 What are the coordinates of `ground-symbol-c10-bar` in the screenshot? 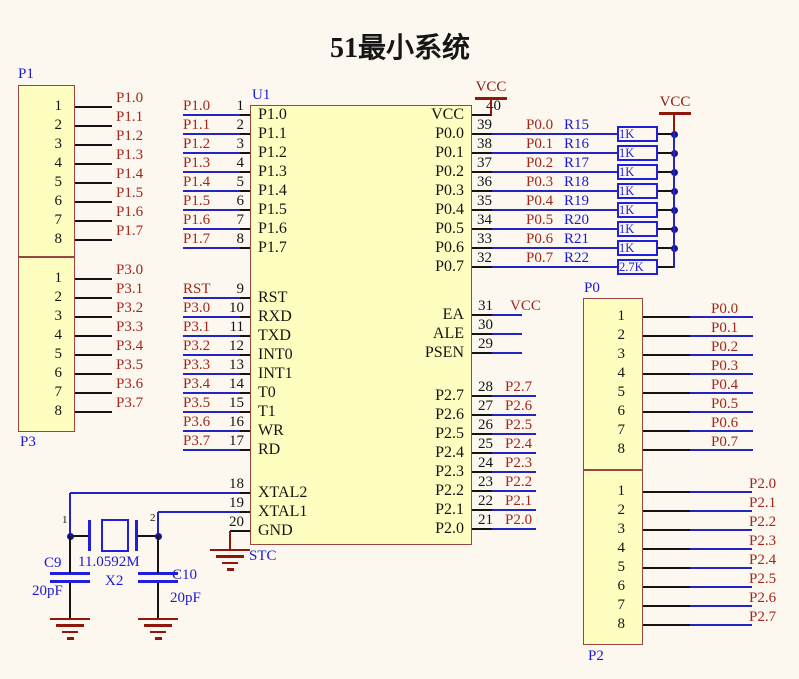 It's located at (158, 638).